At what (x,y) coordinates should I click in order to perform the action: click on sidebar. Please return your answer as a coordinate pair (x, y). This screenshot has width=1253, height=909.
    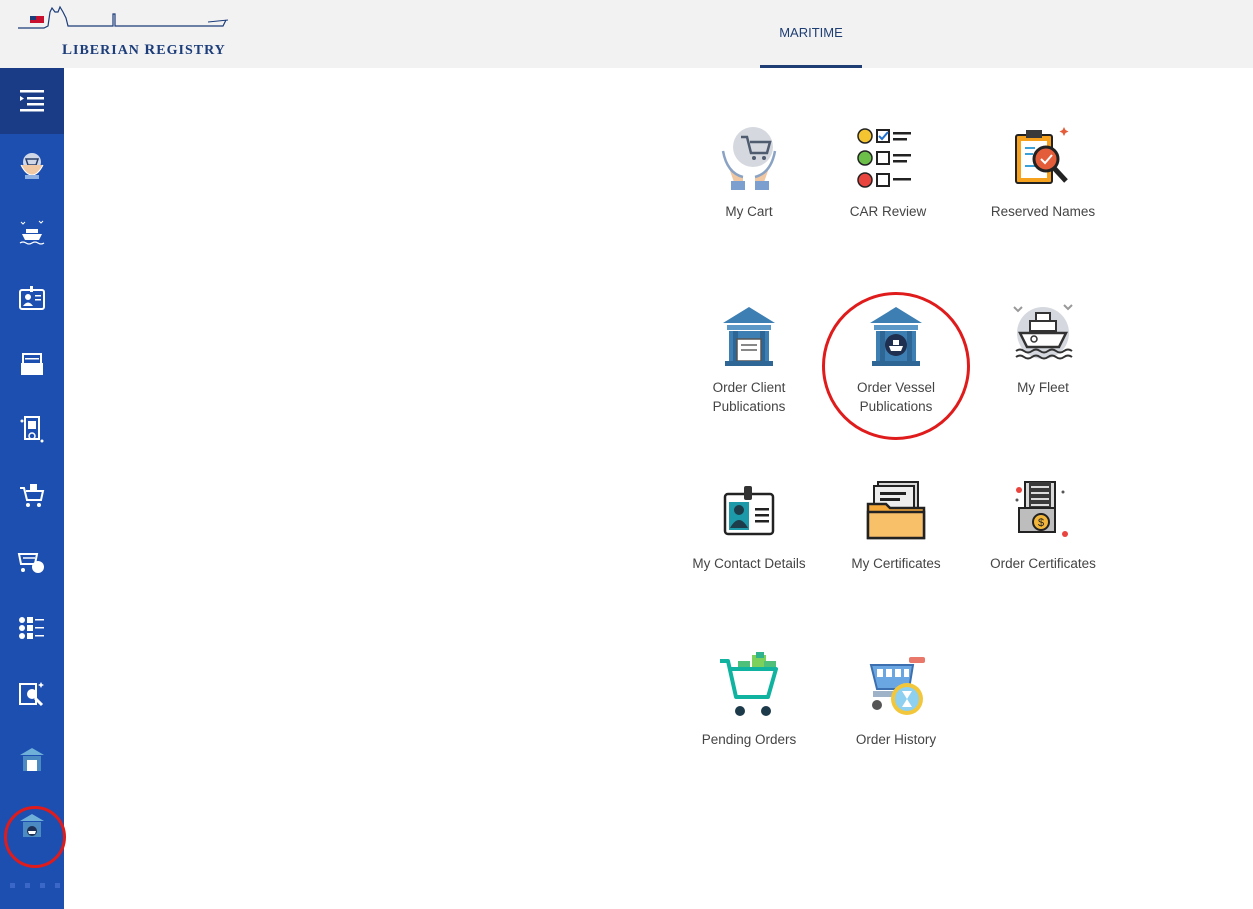
    Looking at the image, I should click on (32, 488).